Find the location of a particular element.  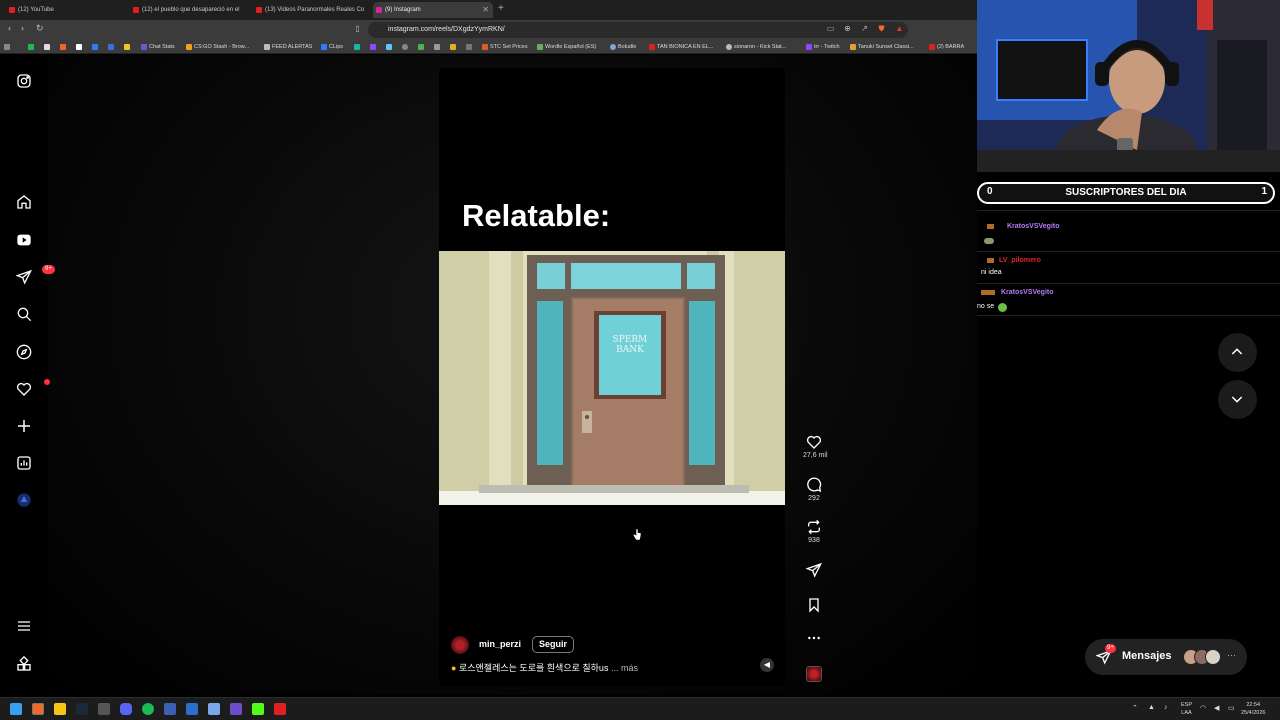

more-options-button is located at coordinates (814, 638).